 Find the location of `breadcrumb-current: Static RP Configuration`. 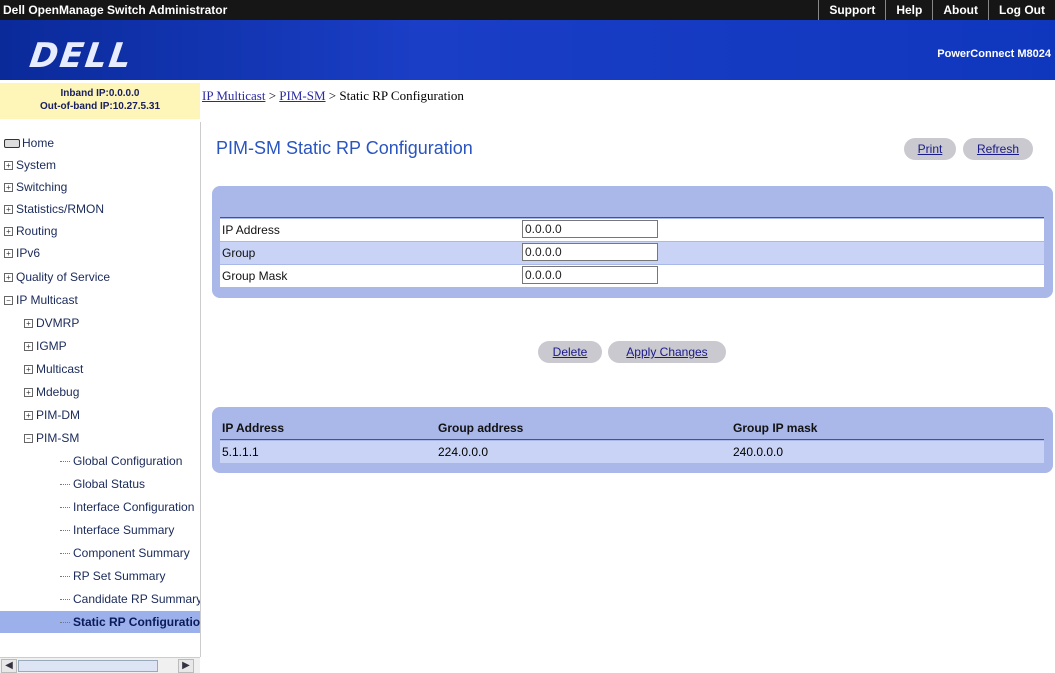

breadcrumb-current: Static RP Configuration is located at coordinates (401, 95).